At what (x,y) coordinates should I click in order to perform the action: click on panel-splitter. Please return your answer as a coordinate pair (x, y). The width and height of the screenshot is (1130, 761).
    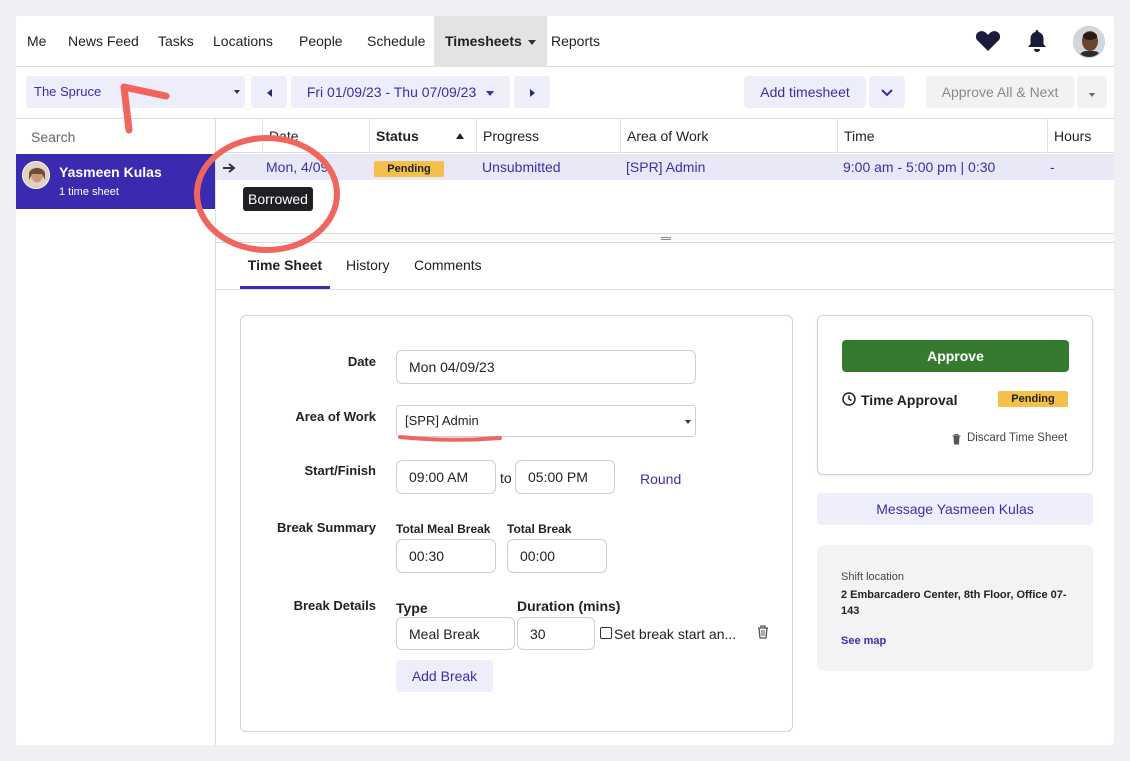
    Looking at the image, I should click on (665, 238).